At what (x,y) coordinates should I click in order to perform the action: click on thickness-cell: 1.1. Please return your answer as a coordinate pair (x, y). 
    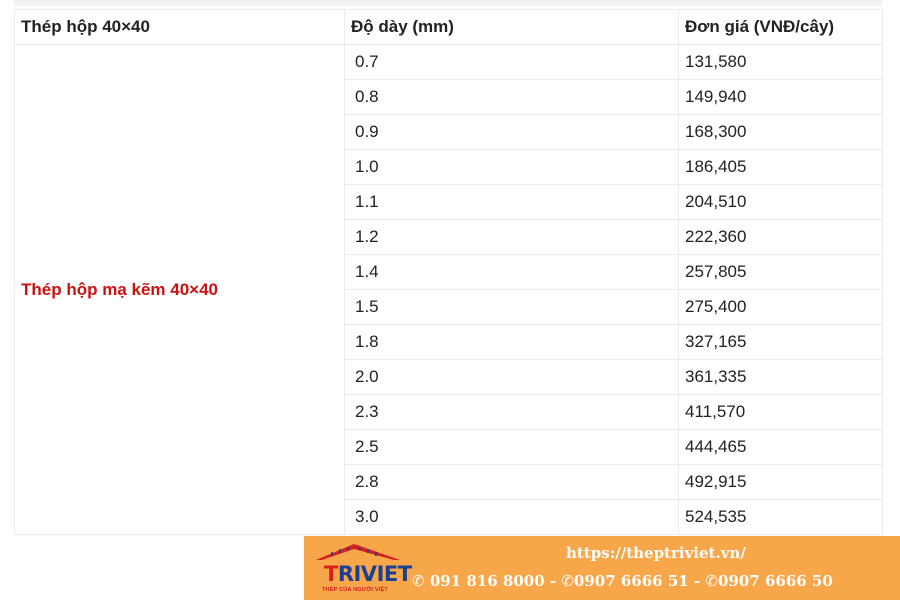
    Looking at the image, I should click on (511, 202).